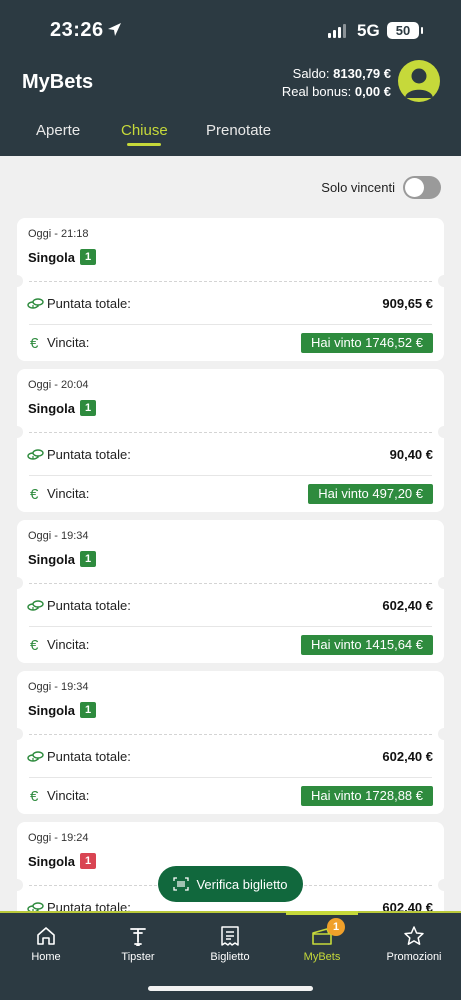 This screenshot has height=1000, width=461. Describe the element at coordinates (368, 30) in the screenshot. I see `network-type: 5G` at that location.